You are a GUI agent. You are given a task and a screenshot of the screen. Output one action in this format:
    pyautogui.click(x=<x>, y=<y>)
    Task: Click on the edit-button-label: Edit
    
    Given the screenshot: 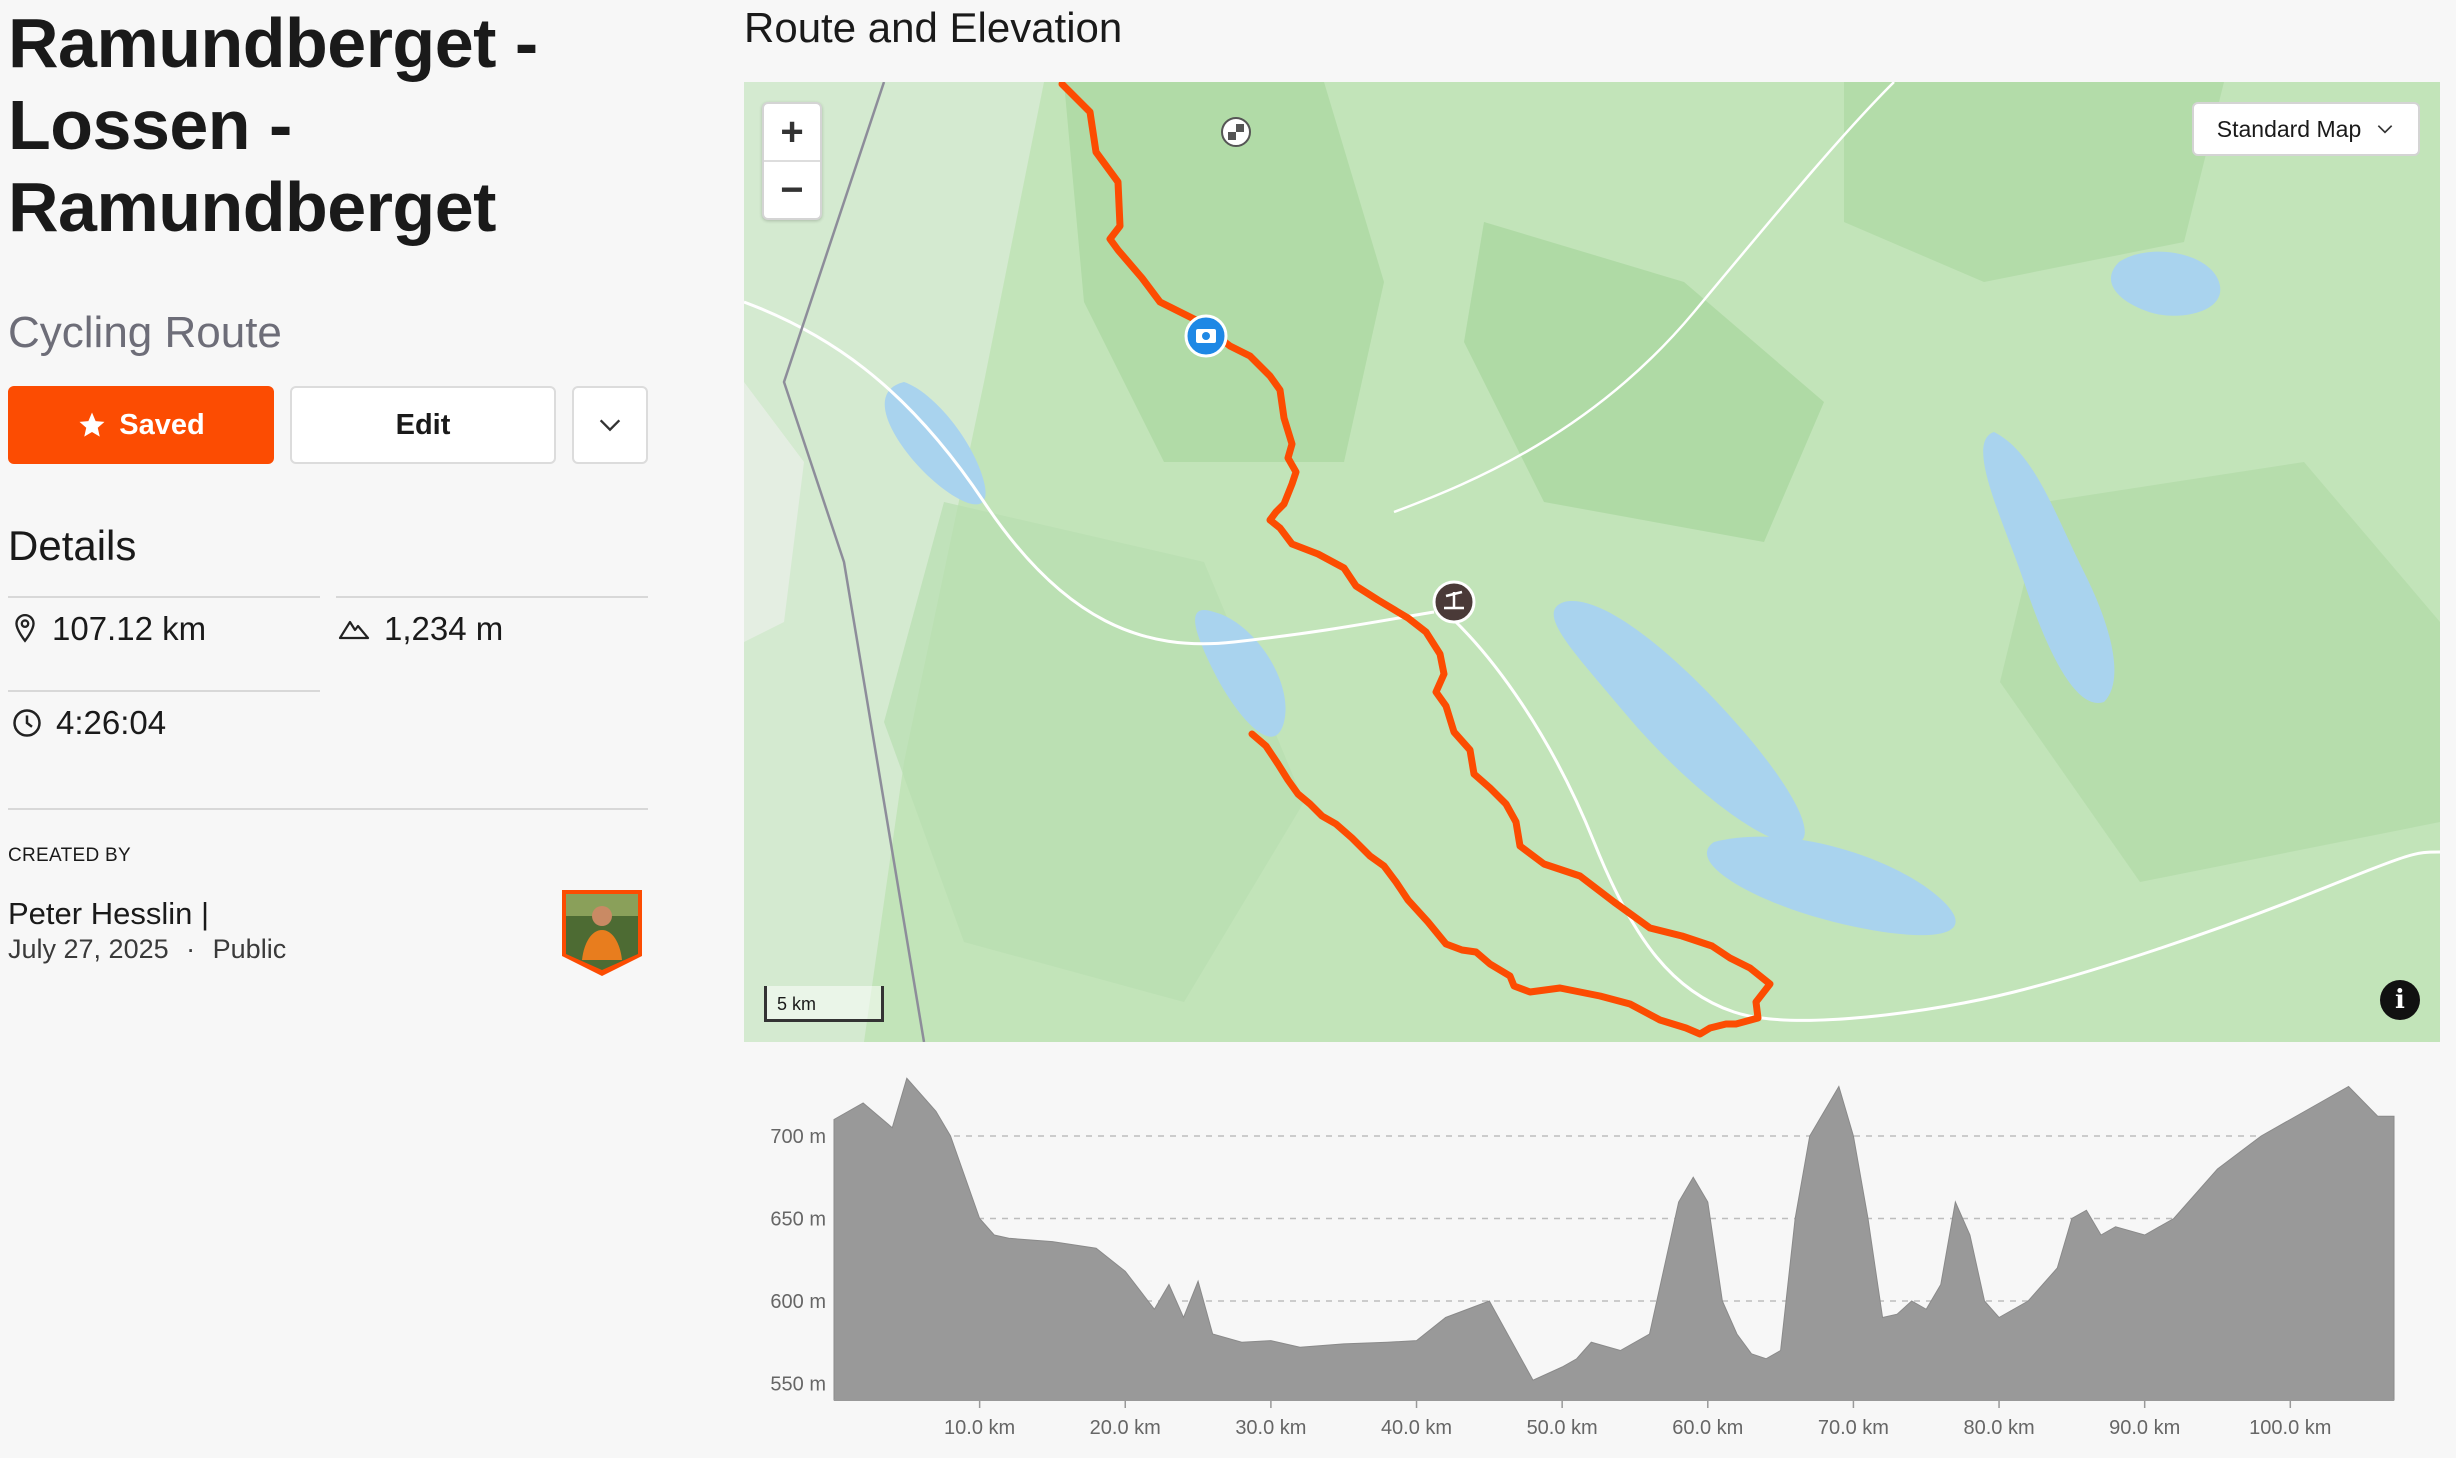 What is the action you would take?
    pyautogui.click(x=423, y=424)
    